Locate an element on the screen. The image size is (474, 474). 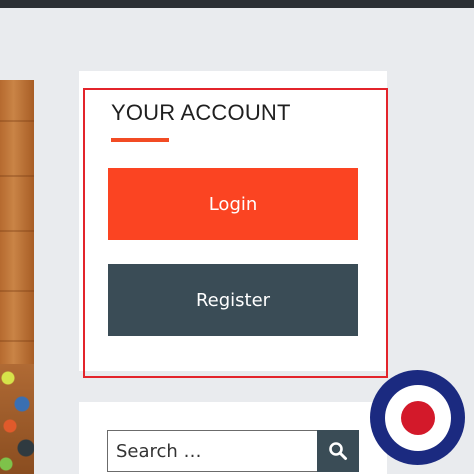
featured-image is located at coordinates (17, 277).